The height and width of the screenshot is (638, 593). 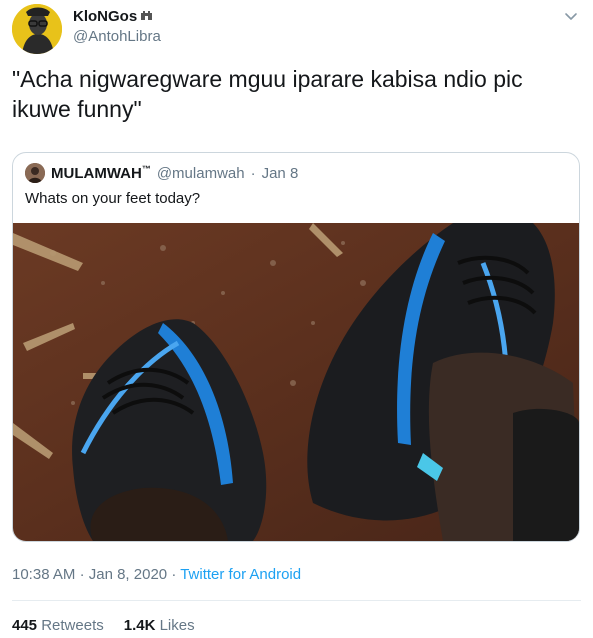 I want to click on retweets-label: Retweets, so click(x=72, y=625).